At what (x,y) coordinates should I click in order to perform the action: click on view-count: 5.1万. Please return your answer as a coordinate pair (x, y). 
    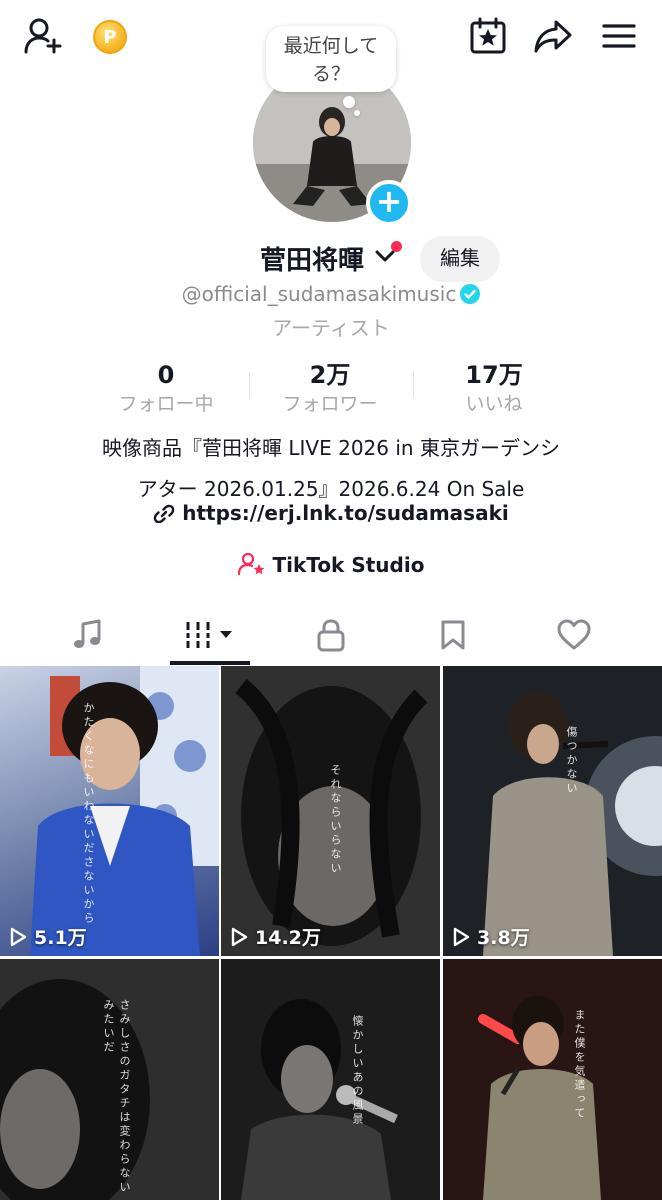
    Looking at the image, I should click on (47, 936).